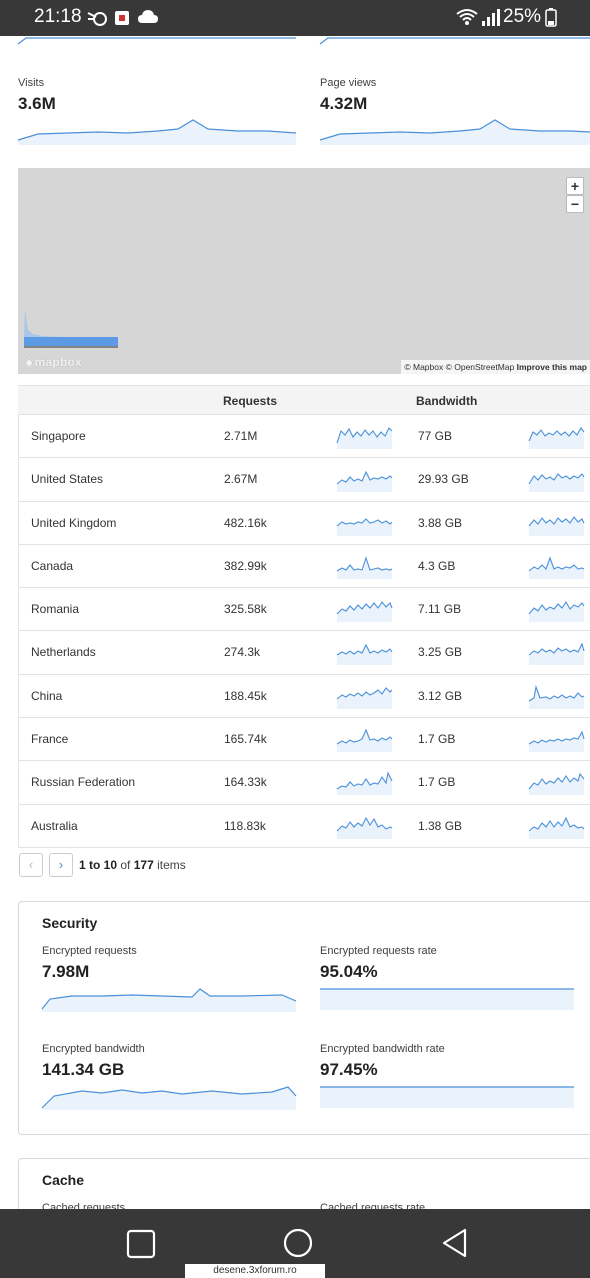 The height and width of the screenshot is (1278, 590). What do you see at coordinates (440, 522) in the screenshot?
I see `bandwidth-value: 3.88 GB` at bounding box center [440, 522].